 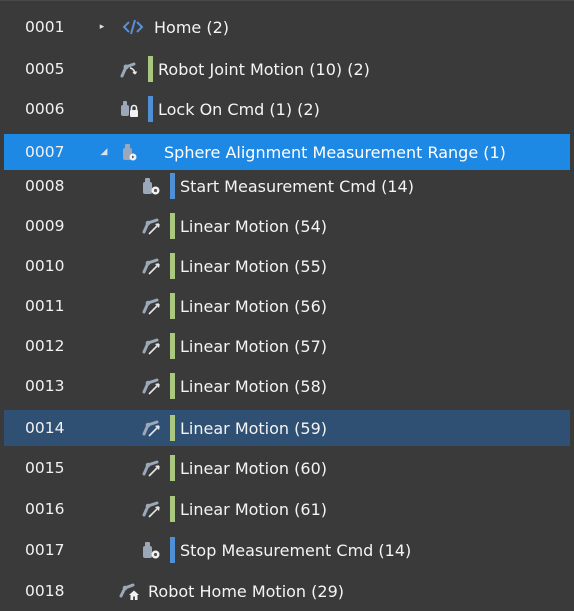 I want to click on node-label: Stop Measurement Cmd (14), so click(x=296, y=550).